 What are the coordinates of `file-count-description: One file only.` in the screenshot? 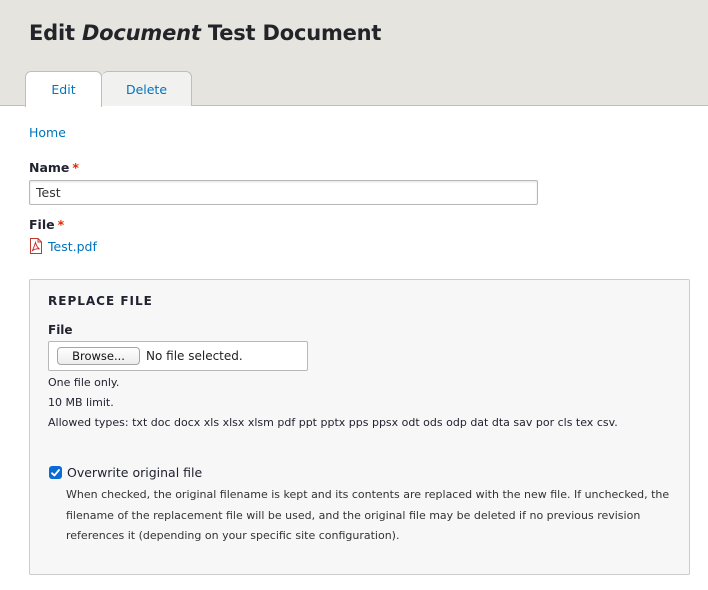 It's located at (84, 382).